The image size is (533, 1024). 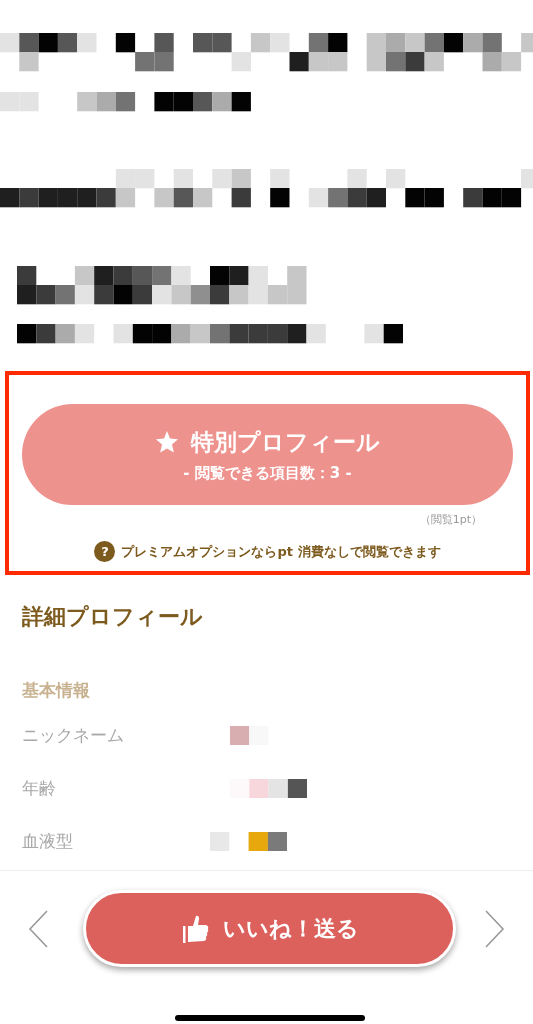 I want to click on field-label: 血液型, so click(x=48, y=841).